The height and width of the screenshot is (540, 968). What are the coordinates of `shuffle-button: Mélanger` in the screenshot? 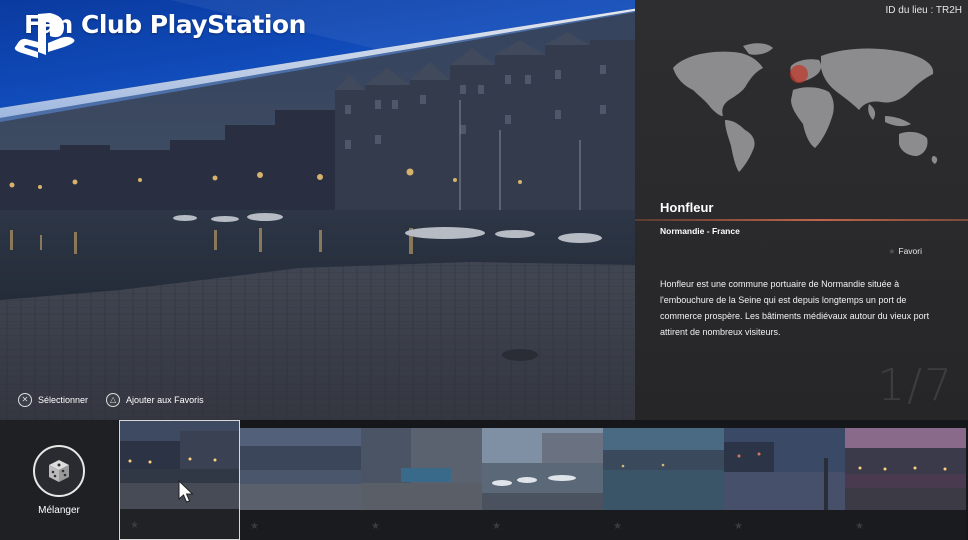 It's located at (59, 480).